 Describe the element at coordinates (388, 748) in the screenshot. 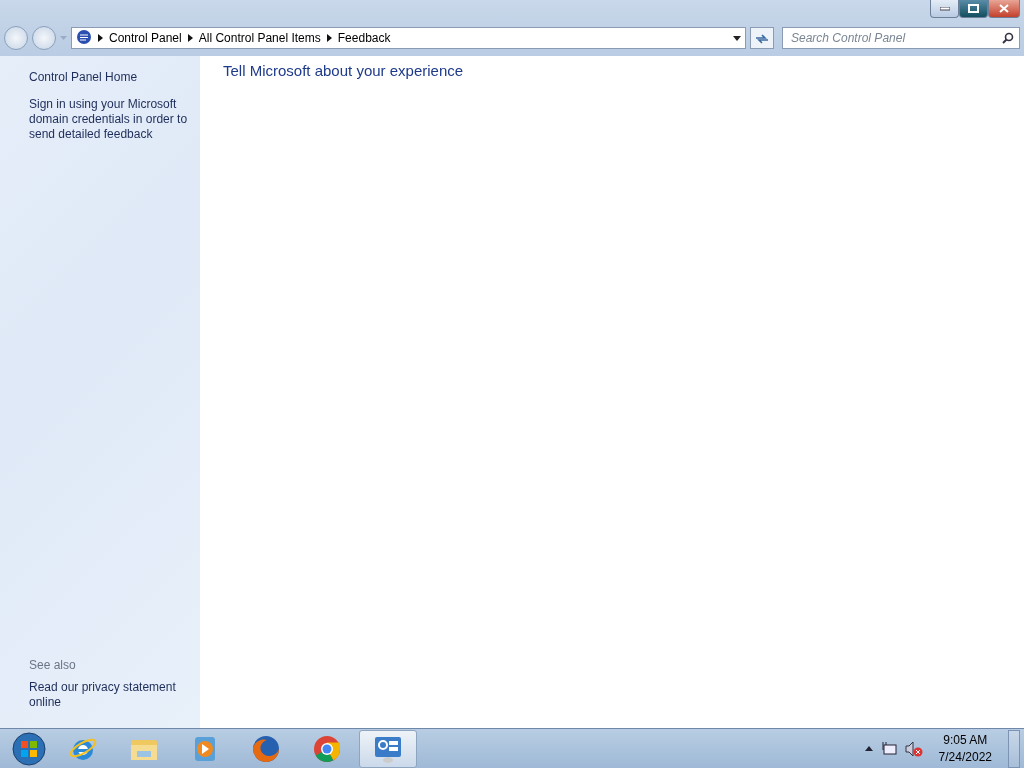

I see `taskbar-button` at that location.